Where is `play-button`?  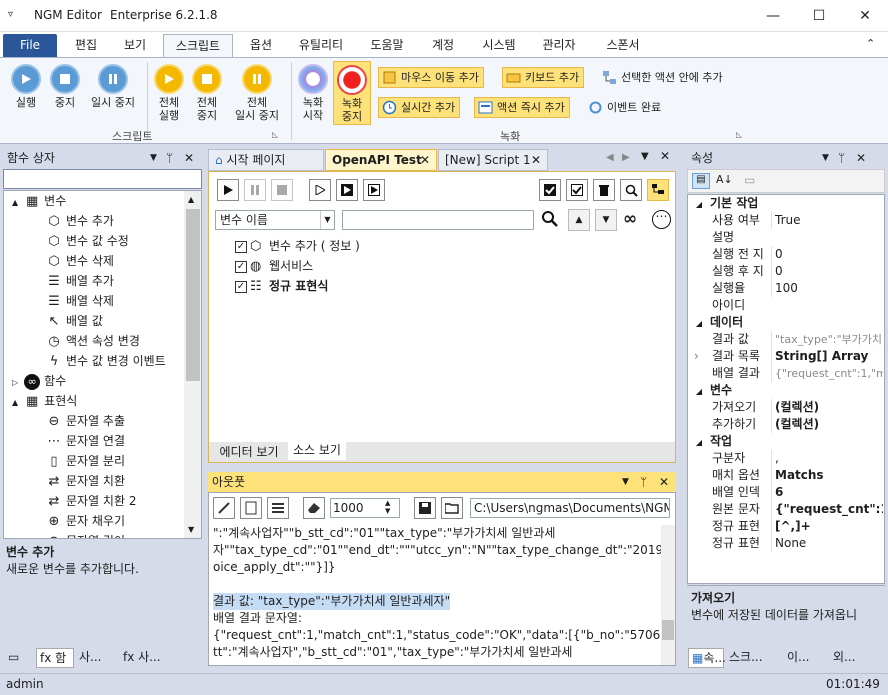
play-button is located at coordinates (228, 190).